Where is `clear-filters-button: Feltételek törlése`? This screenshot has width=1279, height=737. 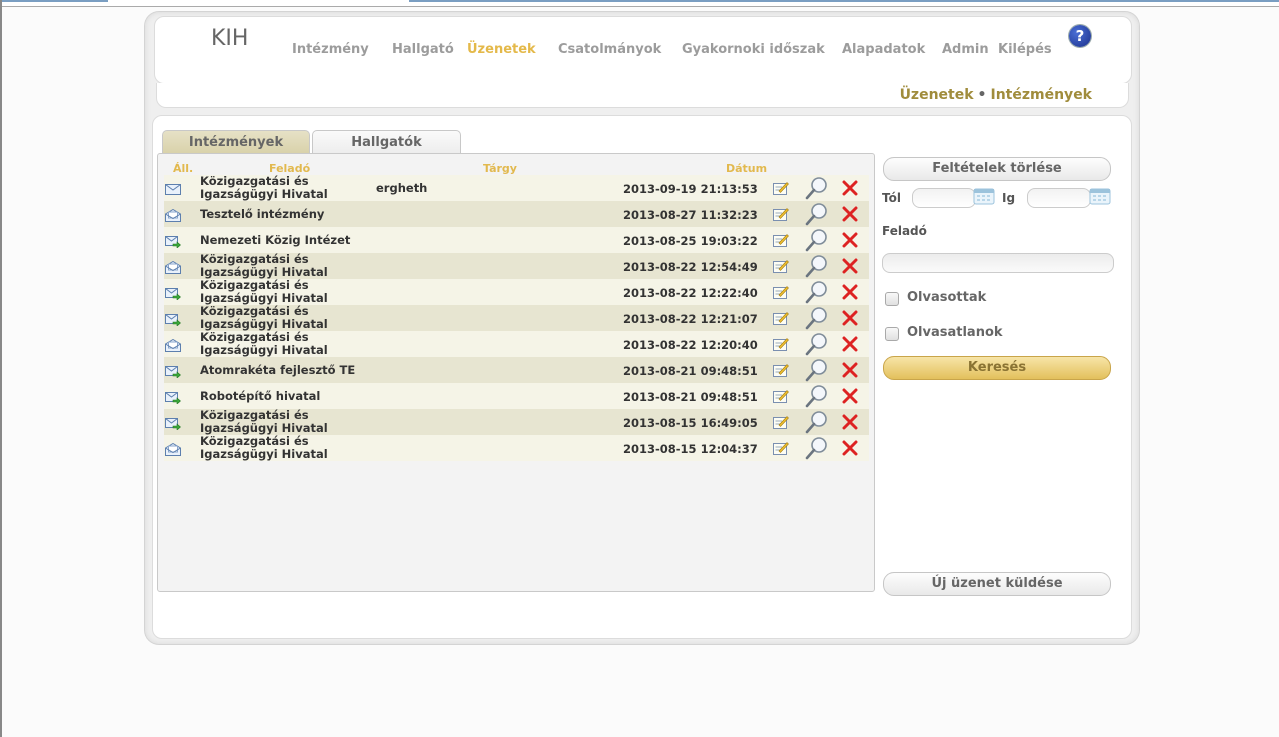
clear-filters-button: Feltételek törlése is located at coordinates (997, 169).